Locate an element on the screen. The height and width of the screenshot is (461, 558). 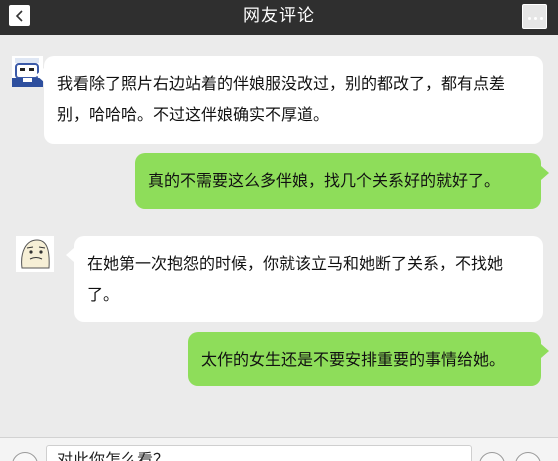
avatar-doodle-face is located at coordinates (35, 254).